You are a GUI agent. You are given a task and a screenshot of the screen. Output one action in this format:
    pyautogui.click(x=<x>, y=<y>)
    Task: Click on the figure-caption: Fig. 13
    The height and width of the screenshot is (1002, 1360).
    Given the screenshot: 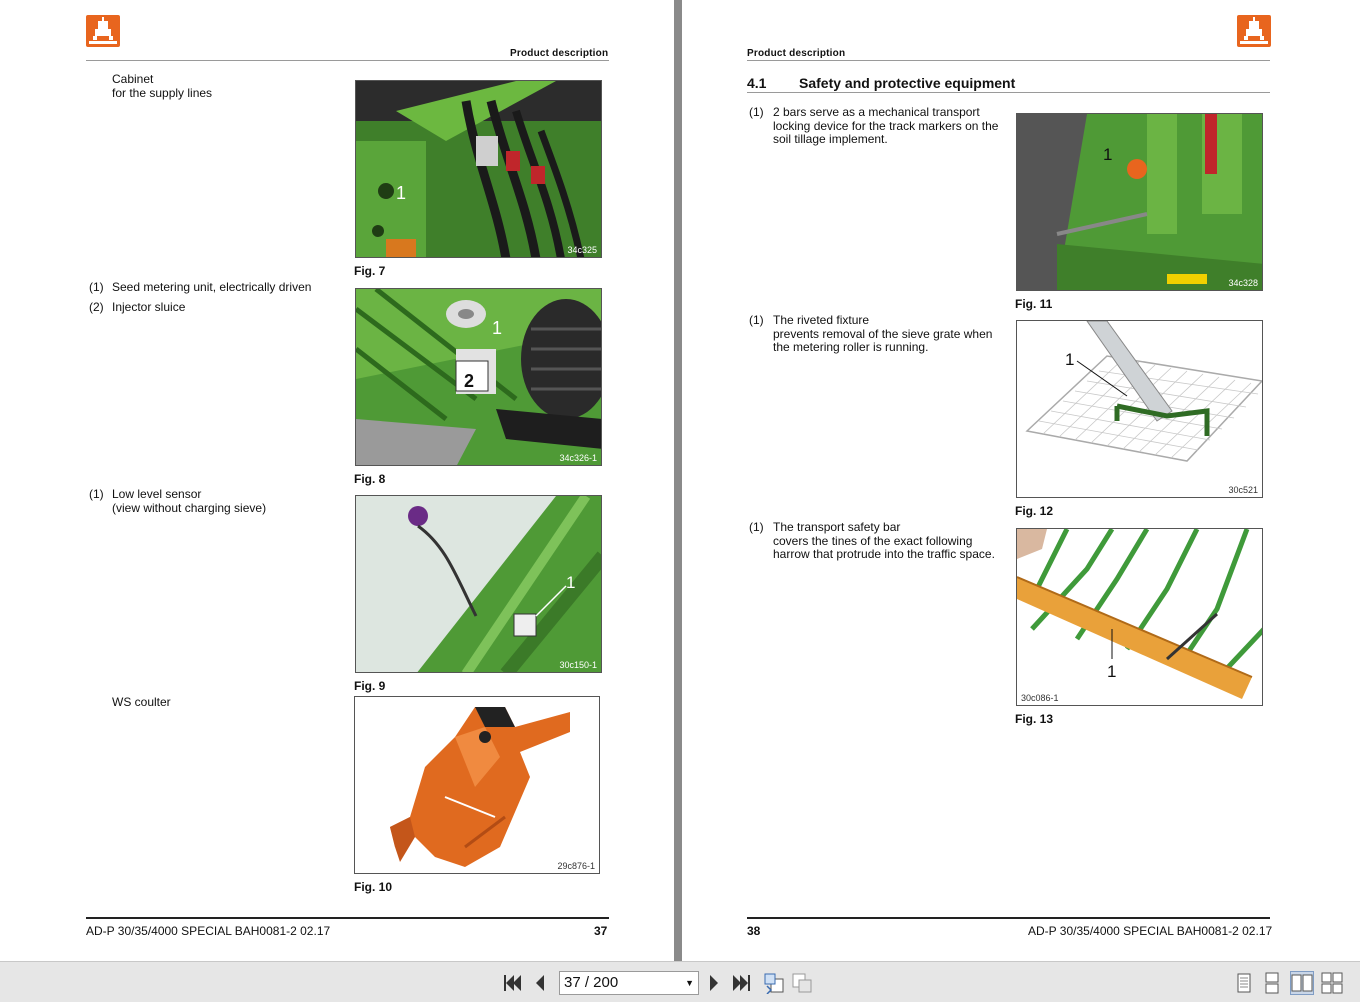 What is the action you would take?
    pyautogui.click(x=1034, y=719)
    